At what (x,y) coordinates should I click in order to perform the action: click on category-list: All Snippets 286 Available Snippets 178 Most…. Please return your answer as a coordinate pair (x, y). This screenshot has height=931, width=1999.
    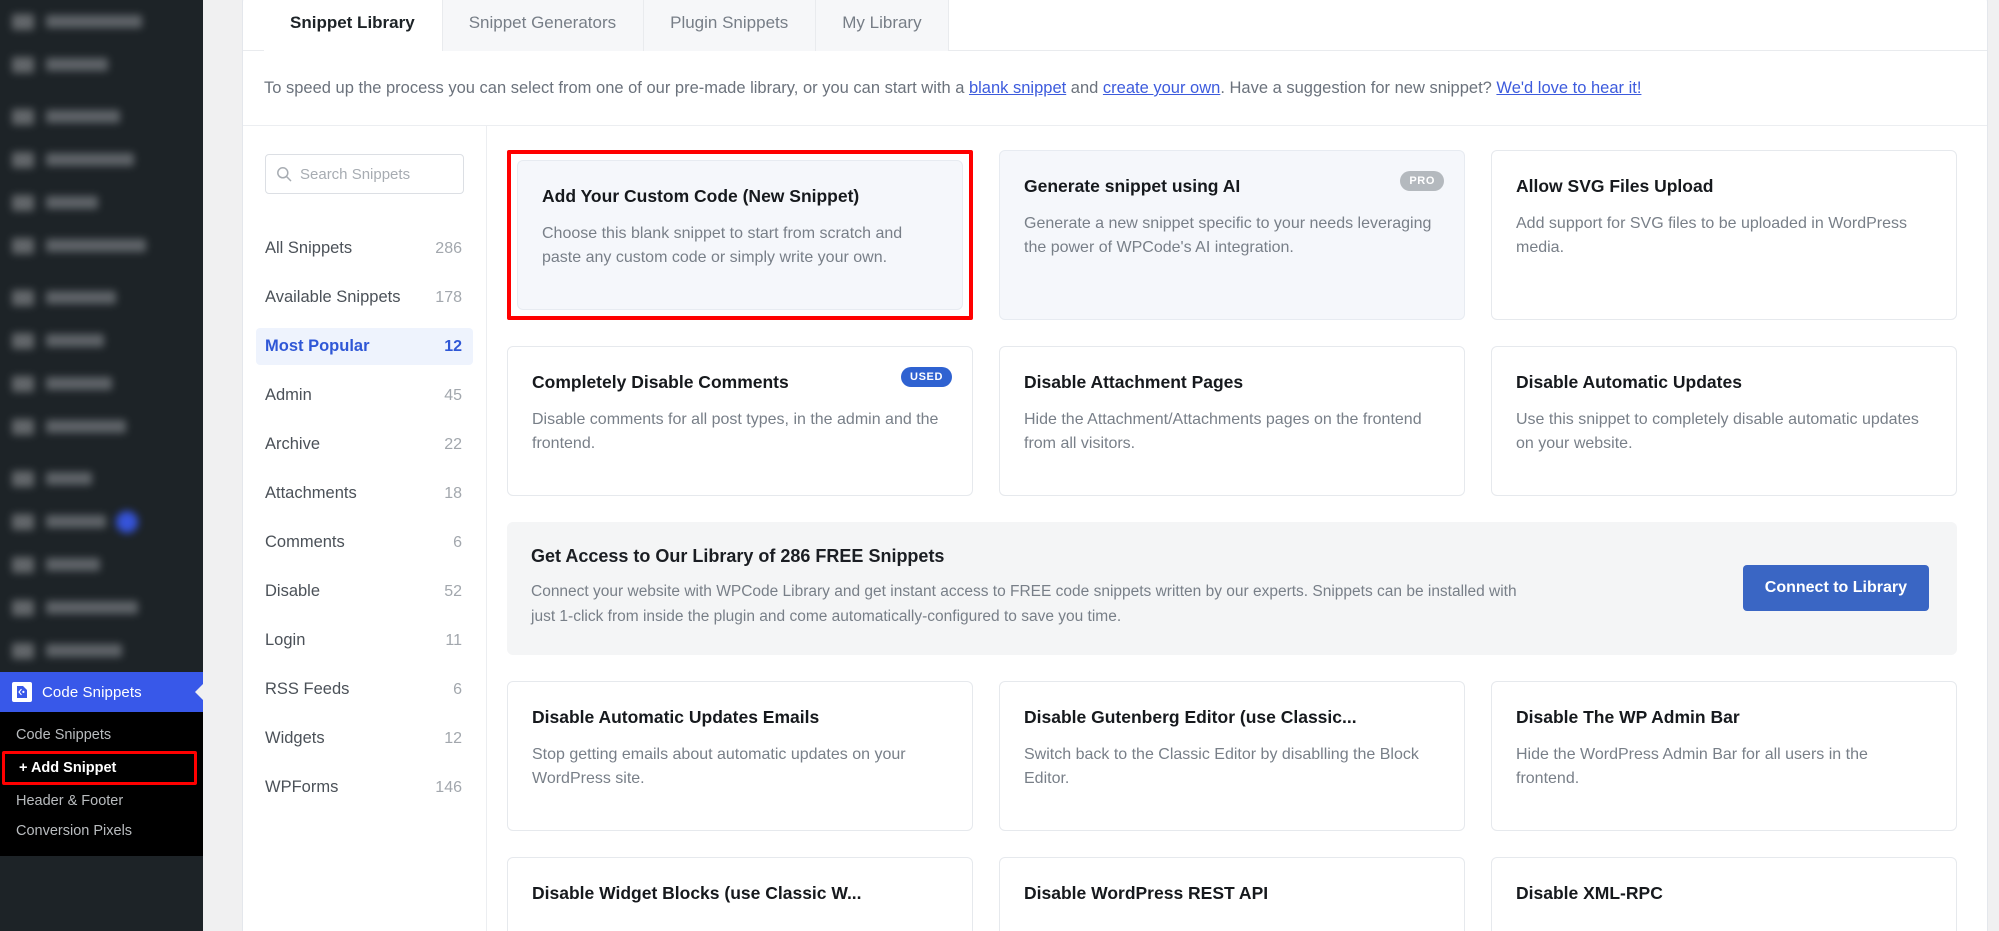
    Looking at the image, I should click on (364, 518).